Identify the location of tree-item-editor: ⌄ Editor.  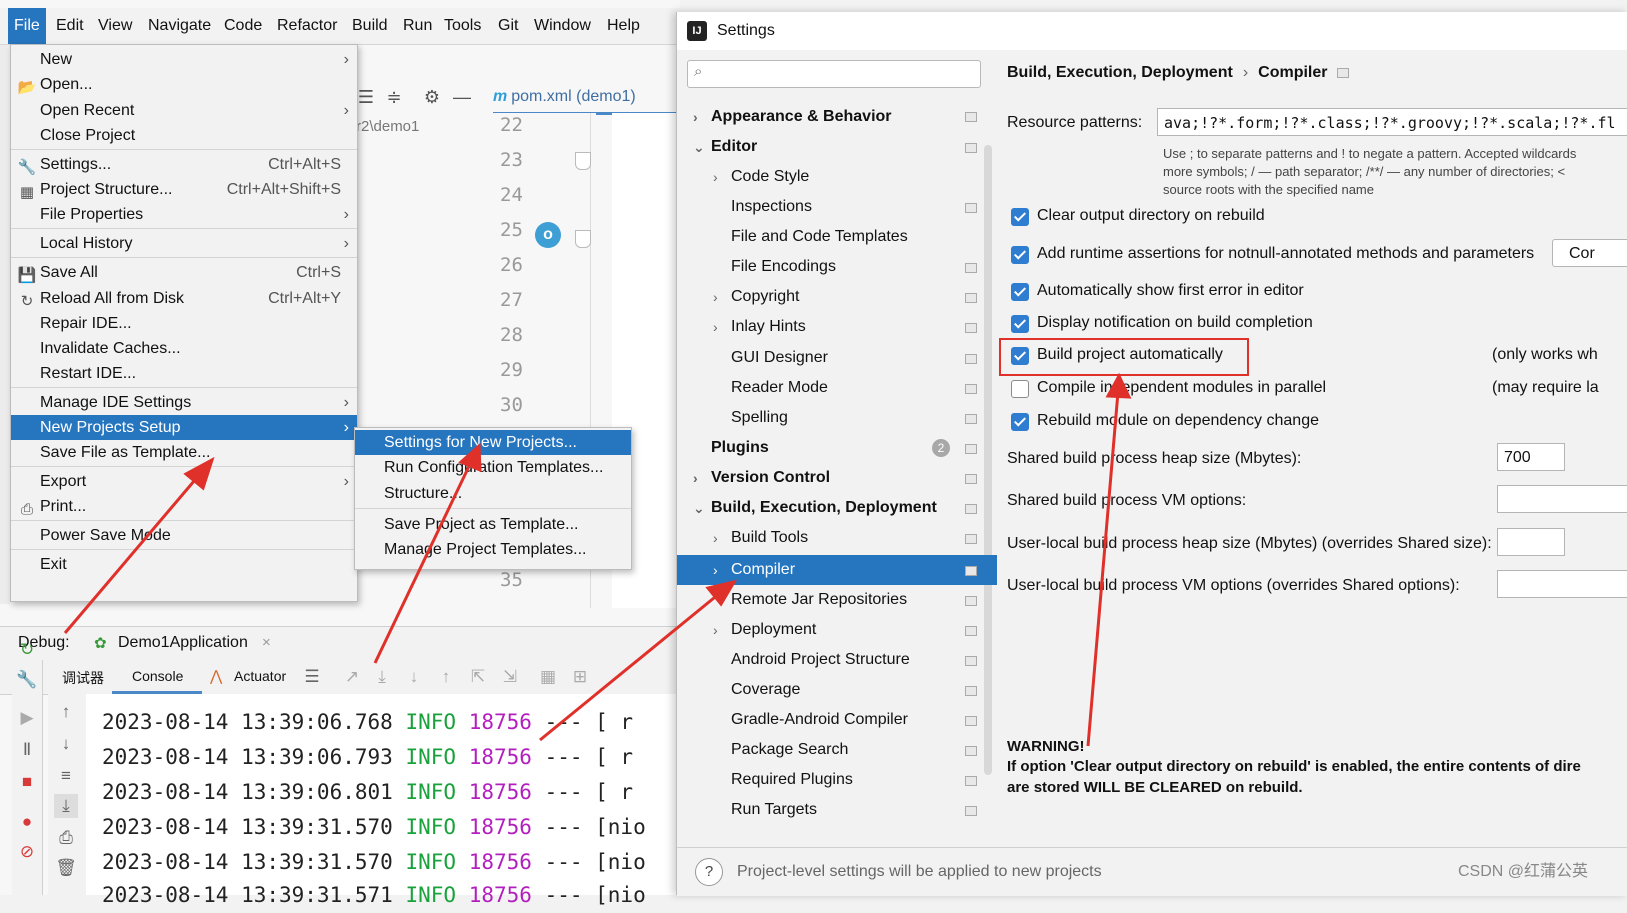
(725, 147).